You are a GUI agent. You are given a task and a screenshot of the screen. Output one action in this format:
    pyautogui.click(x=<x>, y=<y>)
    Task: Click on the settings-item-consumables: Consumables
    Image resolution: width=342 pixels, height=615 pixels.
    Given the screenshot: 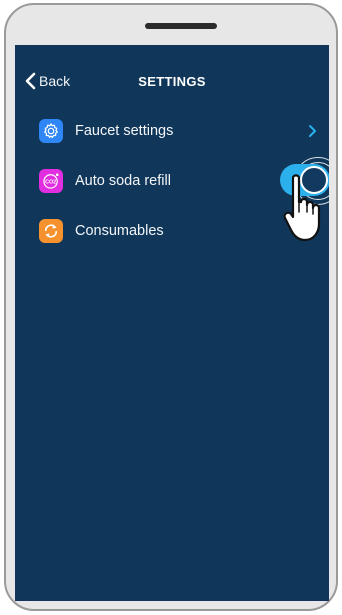 What is the action you would take?
    pyautogui.click(x=184, y=231)
    